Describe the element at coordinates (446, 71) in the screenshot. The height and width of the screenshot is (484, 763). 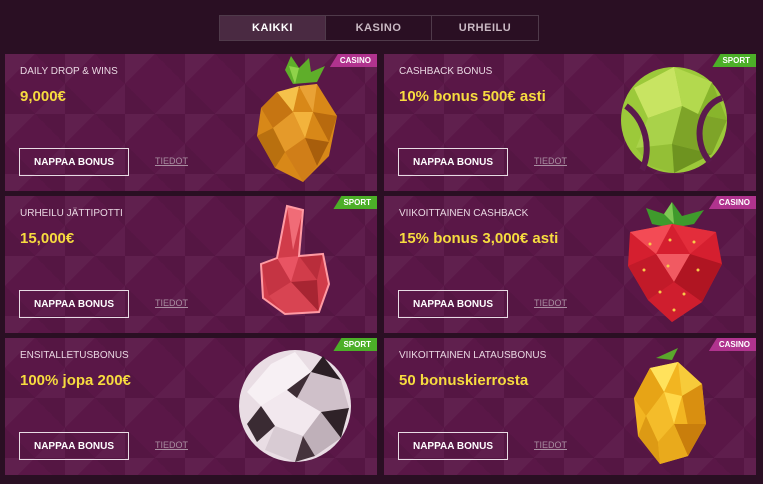
I see `card-title: CASHBACK BONUS` at that location.